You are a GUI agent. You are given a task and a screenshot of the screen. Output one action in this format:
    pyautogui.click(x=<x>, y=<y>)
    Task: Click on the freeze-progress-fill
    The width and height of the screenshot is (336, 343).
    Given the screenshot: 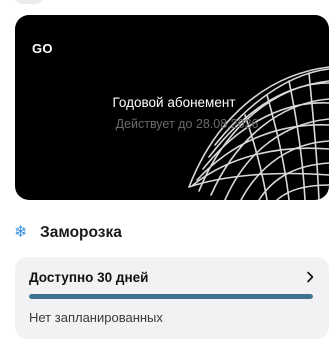 What is the action you would take?
    pyautogui.click(x=171, y=296)
    